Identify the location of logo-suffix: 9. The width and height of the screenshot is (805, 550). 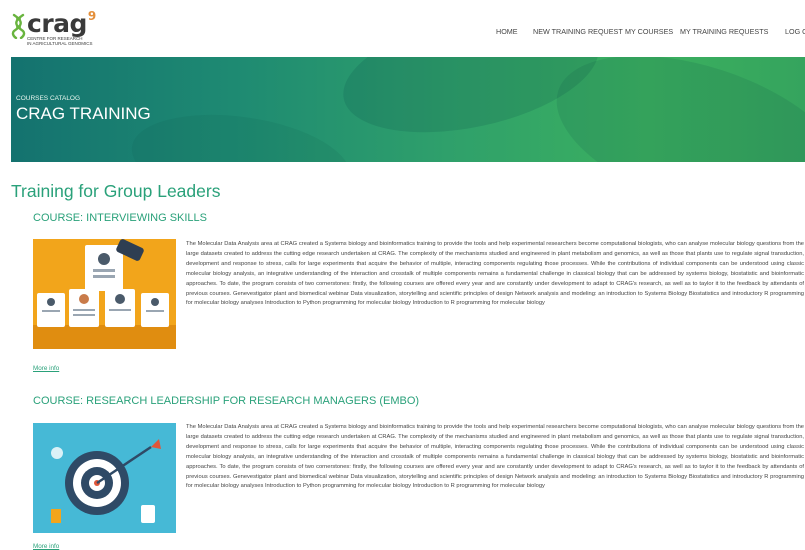
(91, 16).